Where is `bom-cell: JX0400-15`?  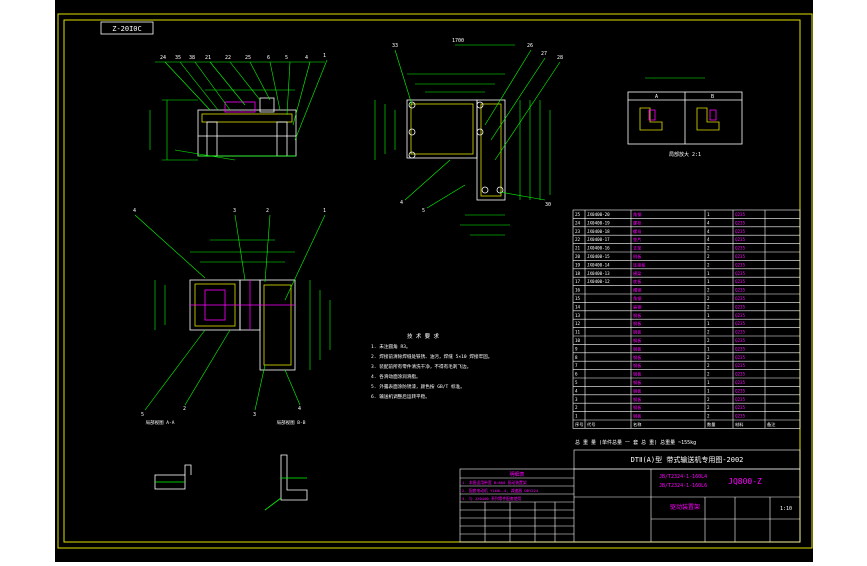
bom-cell: JX0400-15 is located at coordinates (598, 256).